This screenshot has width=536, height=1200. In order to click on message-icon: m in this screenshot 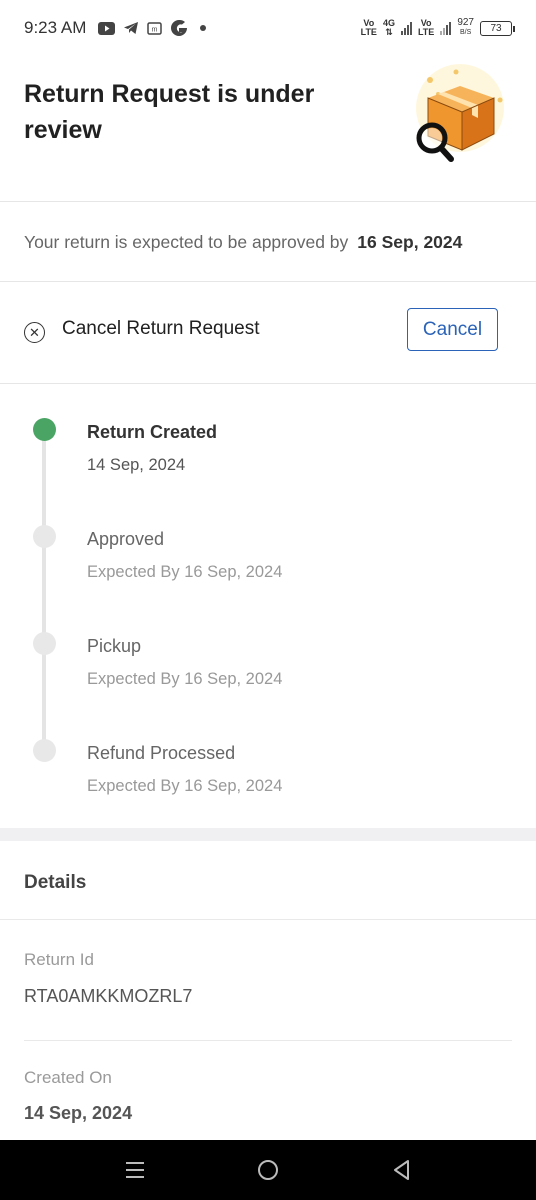, I will do `click(155, 28)`.